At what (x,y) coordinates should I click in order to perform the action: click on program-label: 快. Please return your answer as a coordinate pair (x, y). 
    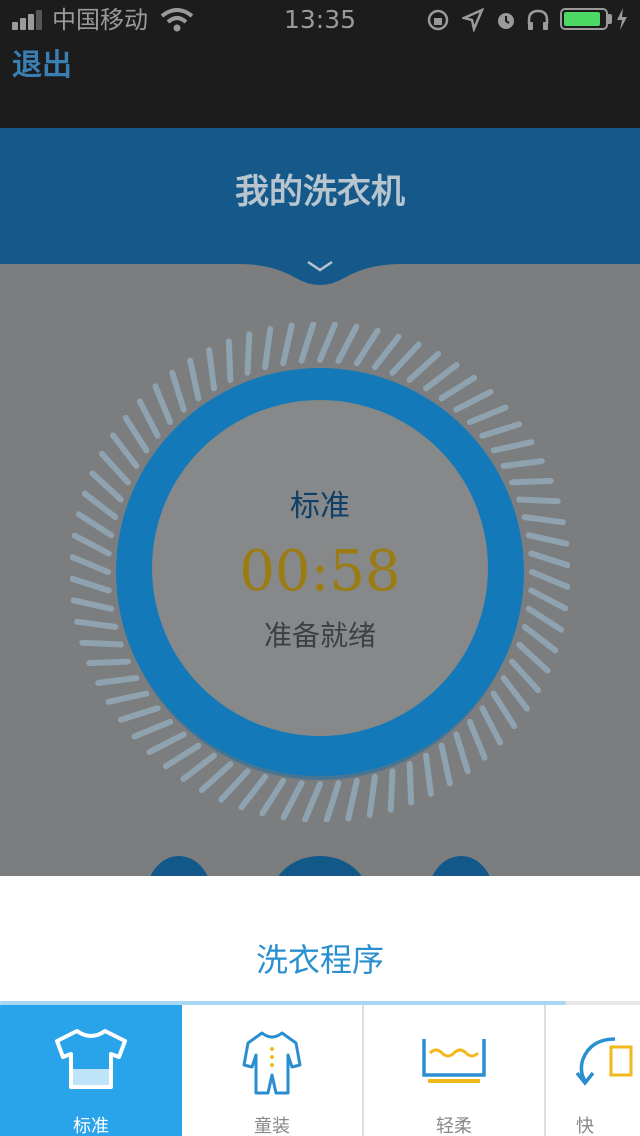
    Looking at the image, I should click on (585, 1126).